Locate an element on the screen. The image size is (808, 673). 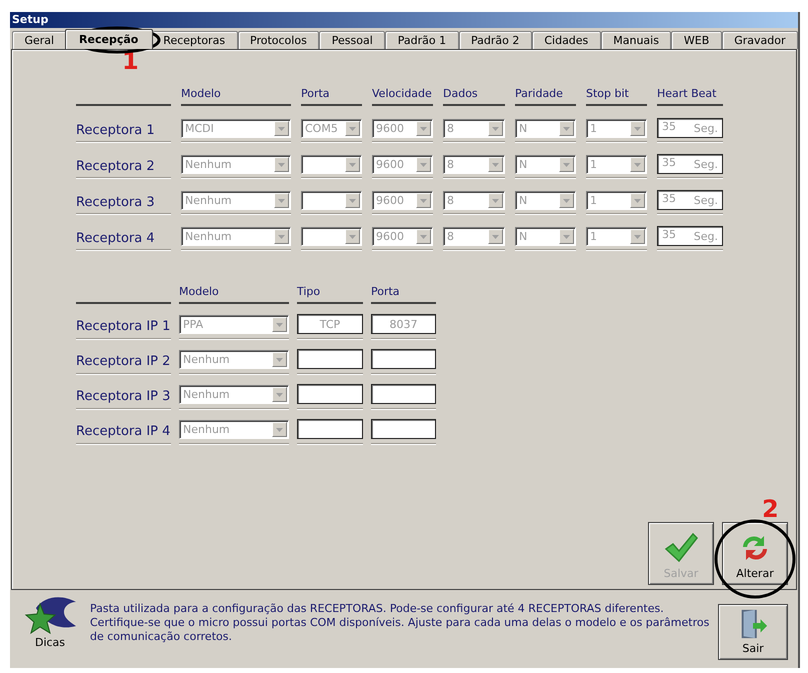
column-header: Porta is located at coordinates (385, 291).